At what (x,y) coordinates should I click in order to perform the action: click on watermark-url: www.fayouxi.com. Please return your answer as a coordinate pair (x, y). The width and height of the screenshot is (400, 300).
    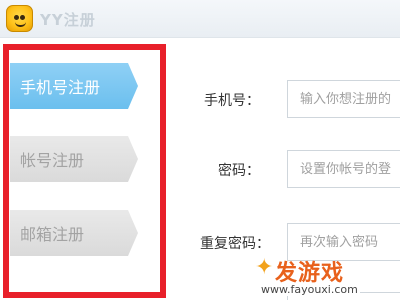
    Looking at the image, I should click on (309, 289).